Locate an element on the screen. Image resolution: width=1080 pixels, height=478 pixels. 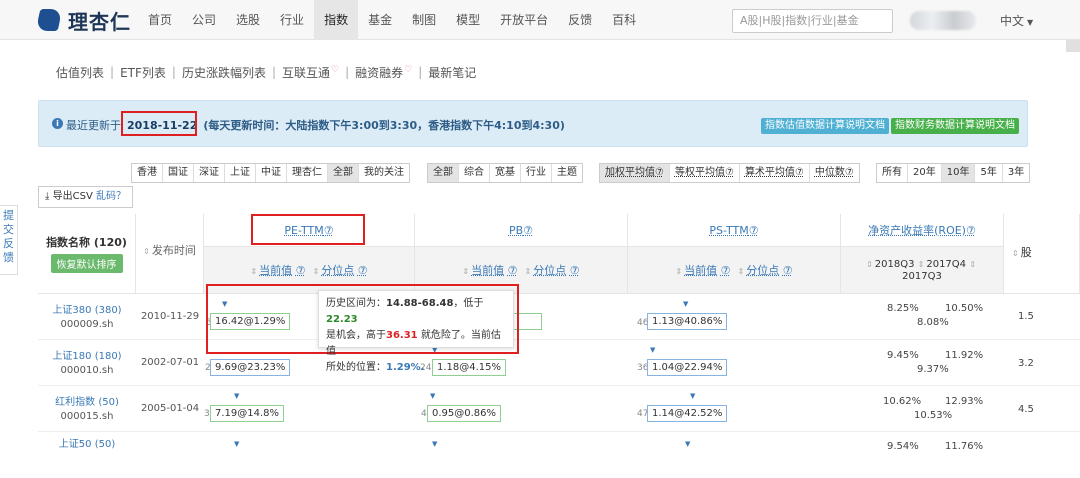
filter-market-shenzheng: 深证 is located at coordinates (209, 173).